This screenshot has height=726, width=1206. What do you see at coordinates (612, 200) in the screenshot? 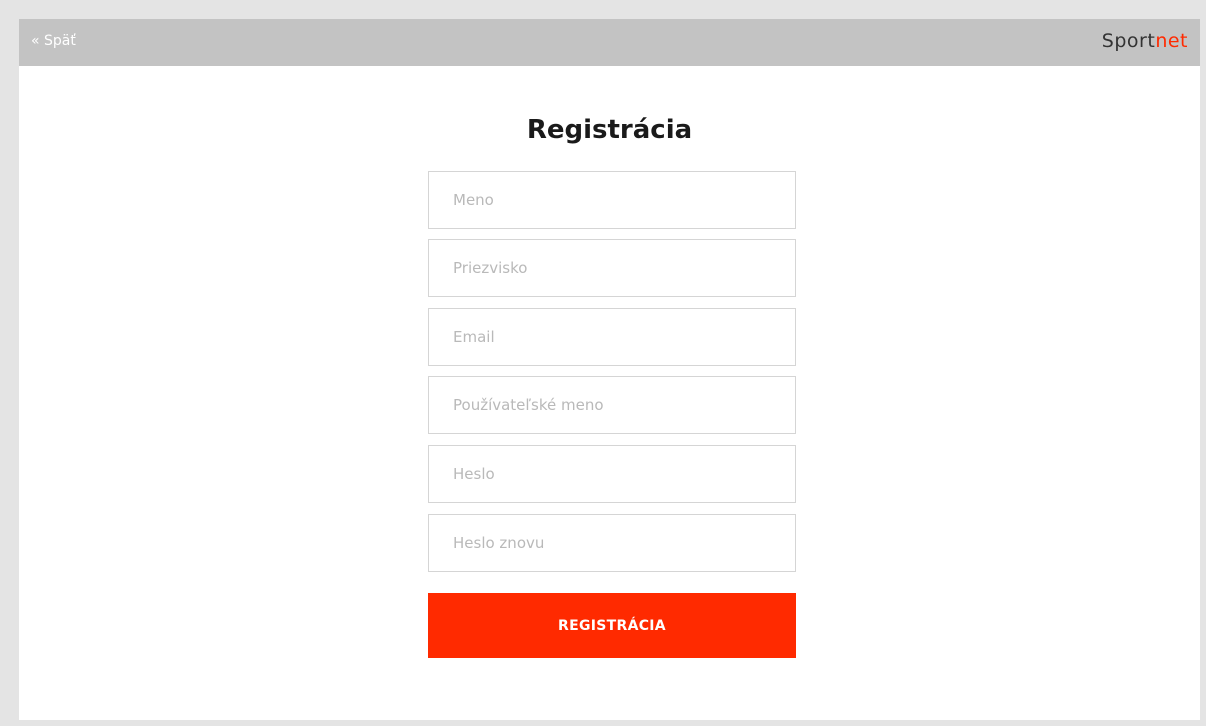
I see `first-name-input` at bounding box center [612, 200].